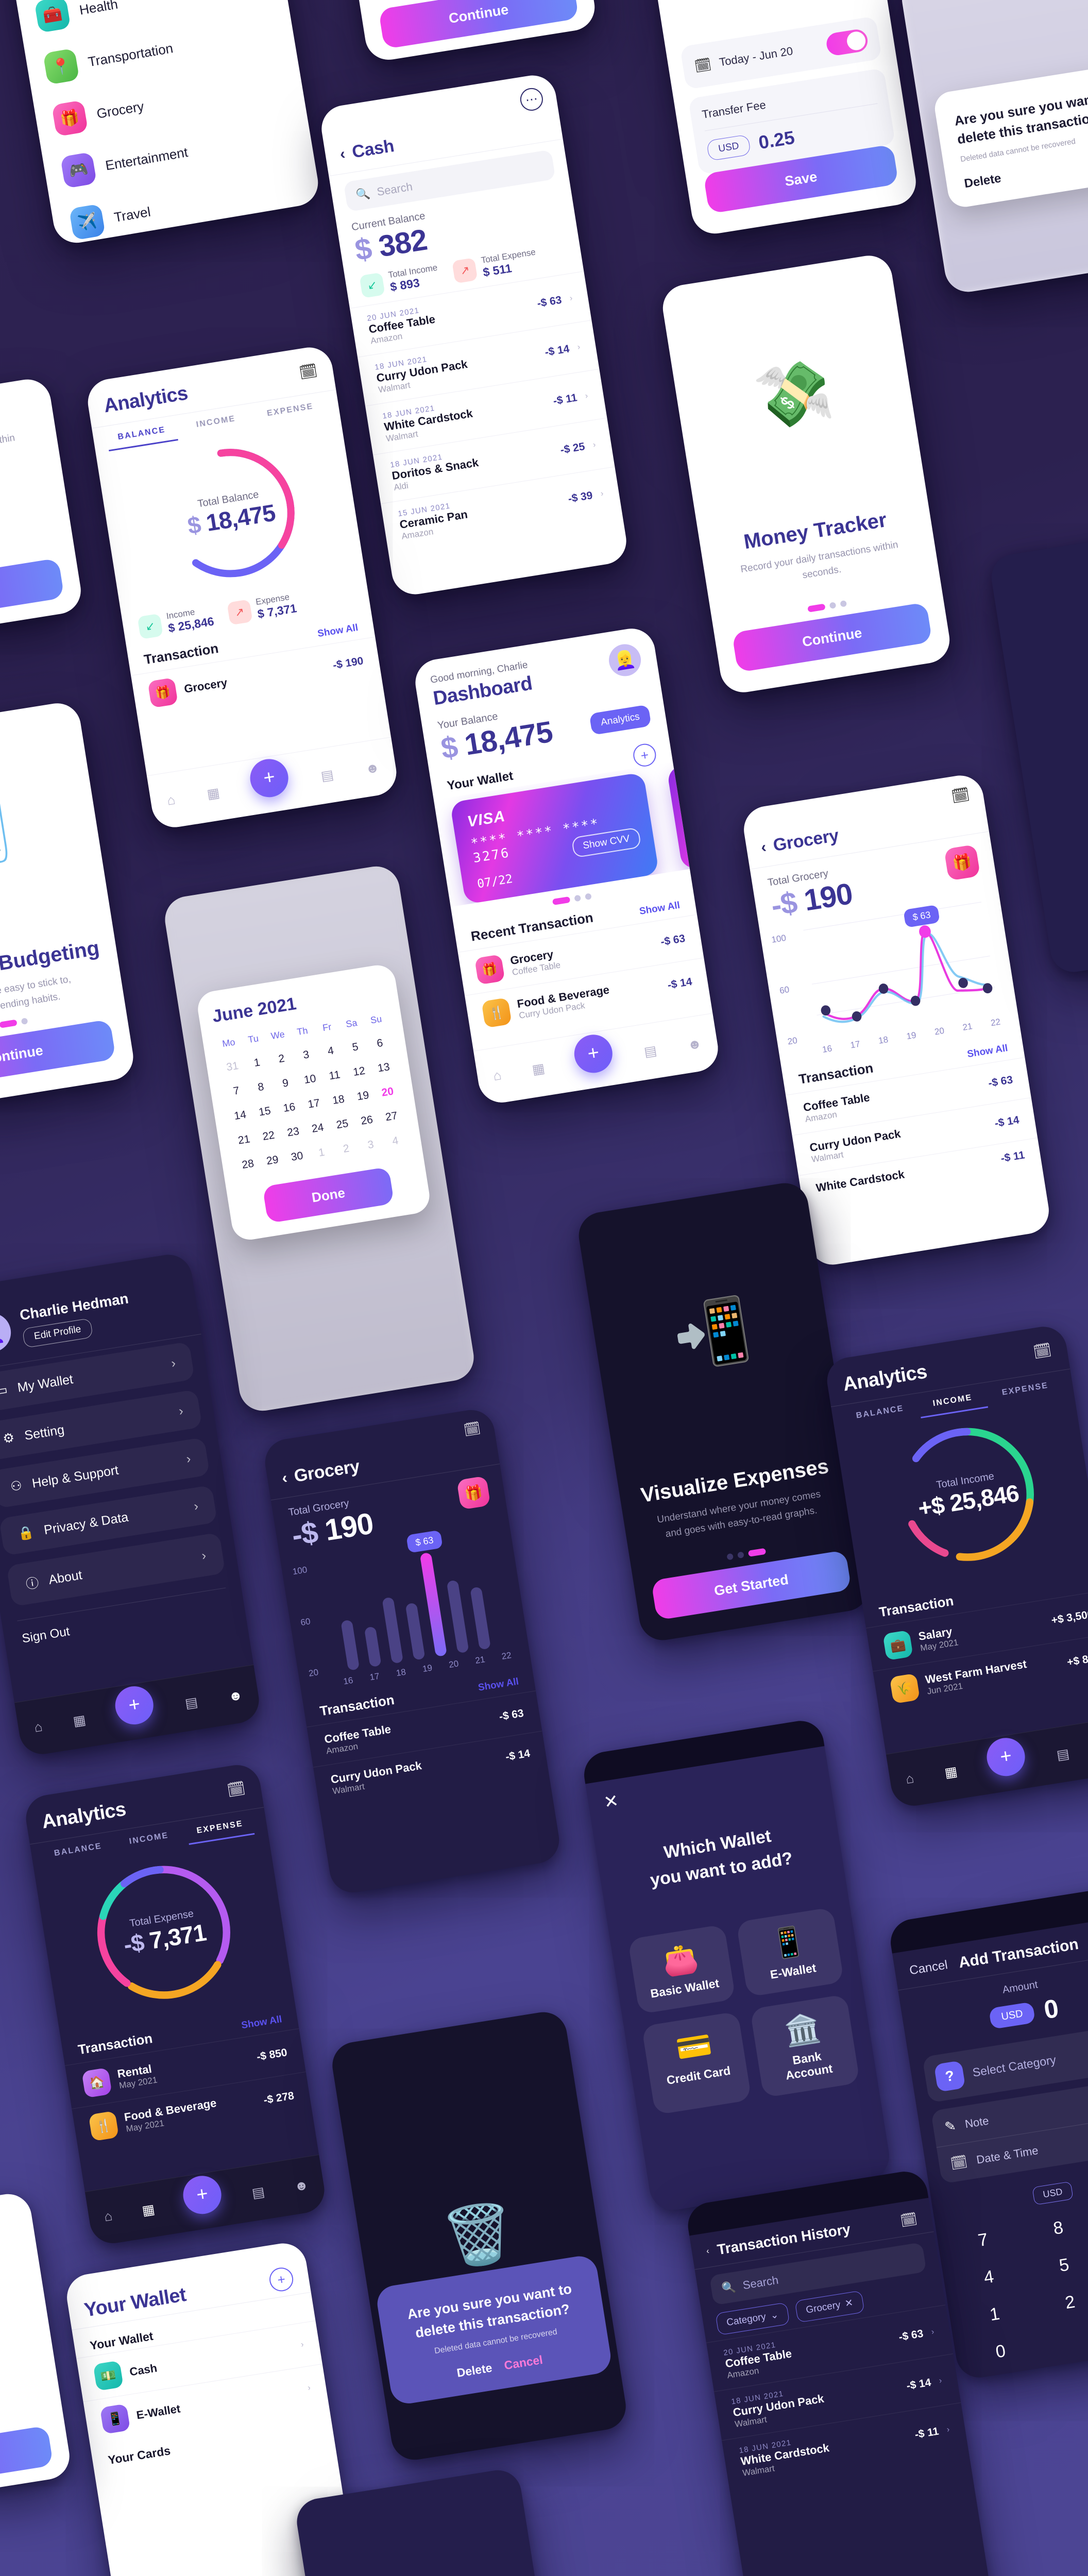 This screenshot has width=1088, height=2576. I want to click on wallet-option-credit-card: 💳 Credit Card, so click(696, 2063).